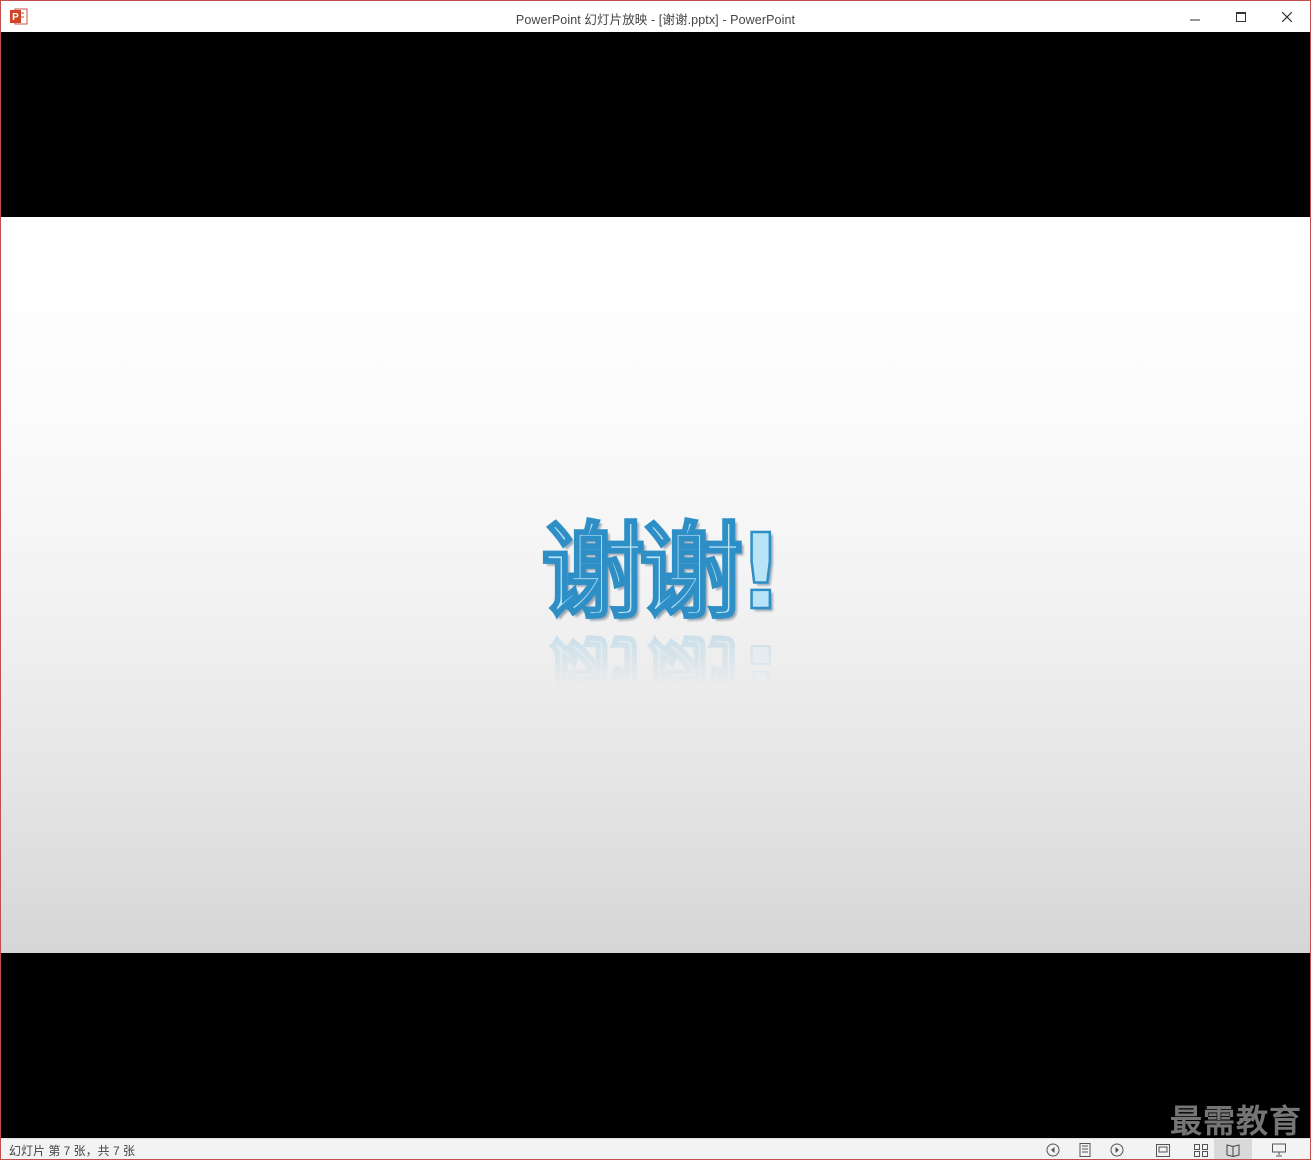 This screenshot has width=1311, height=1160. I want to click on reading-view-icon, so click(1233, 1150).